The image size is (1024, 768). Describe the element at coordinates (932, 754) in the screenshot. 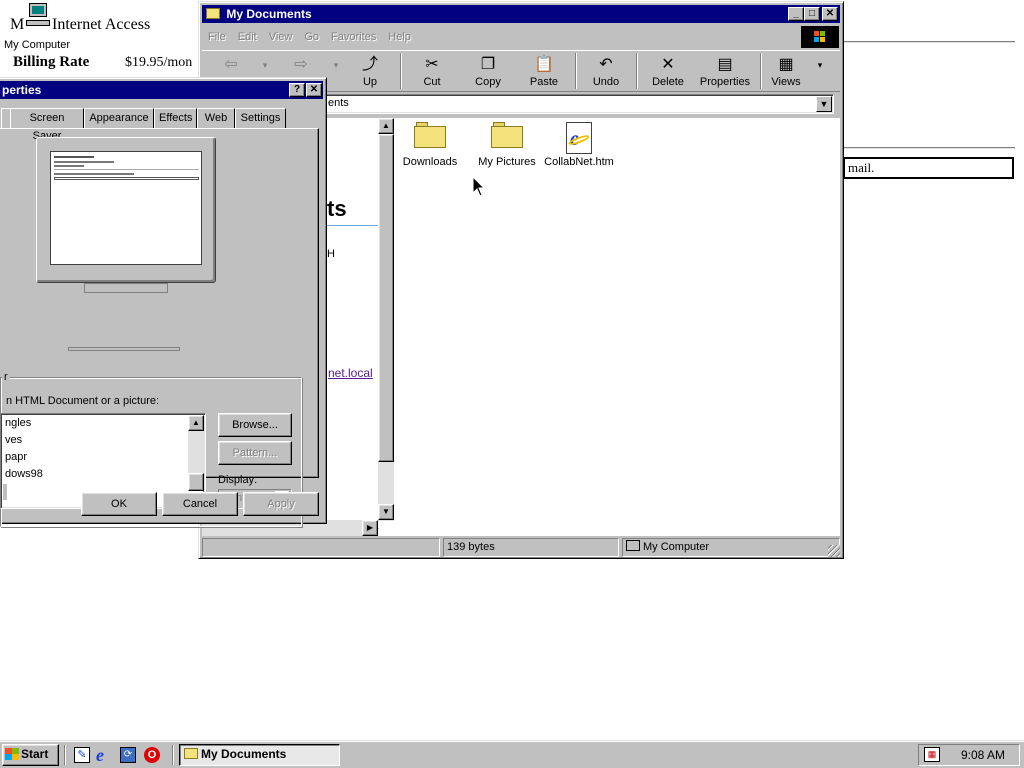

I see `scheduler-icon: ▦` at that location.